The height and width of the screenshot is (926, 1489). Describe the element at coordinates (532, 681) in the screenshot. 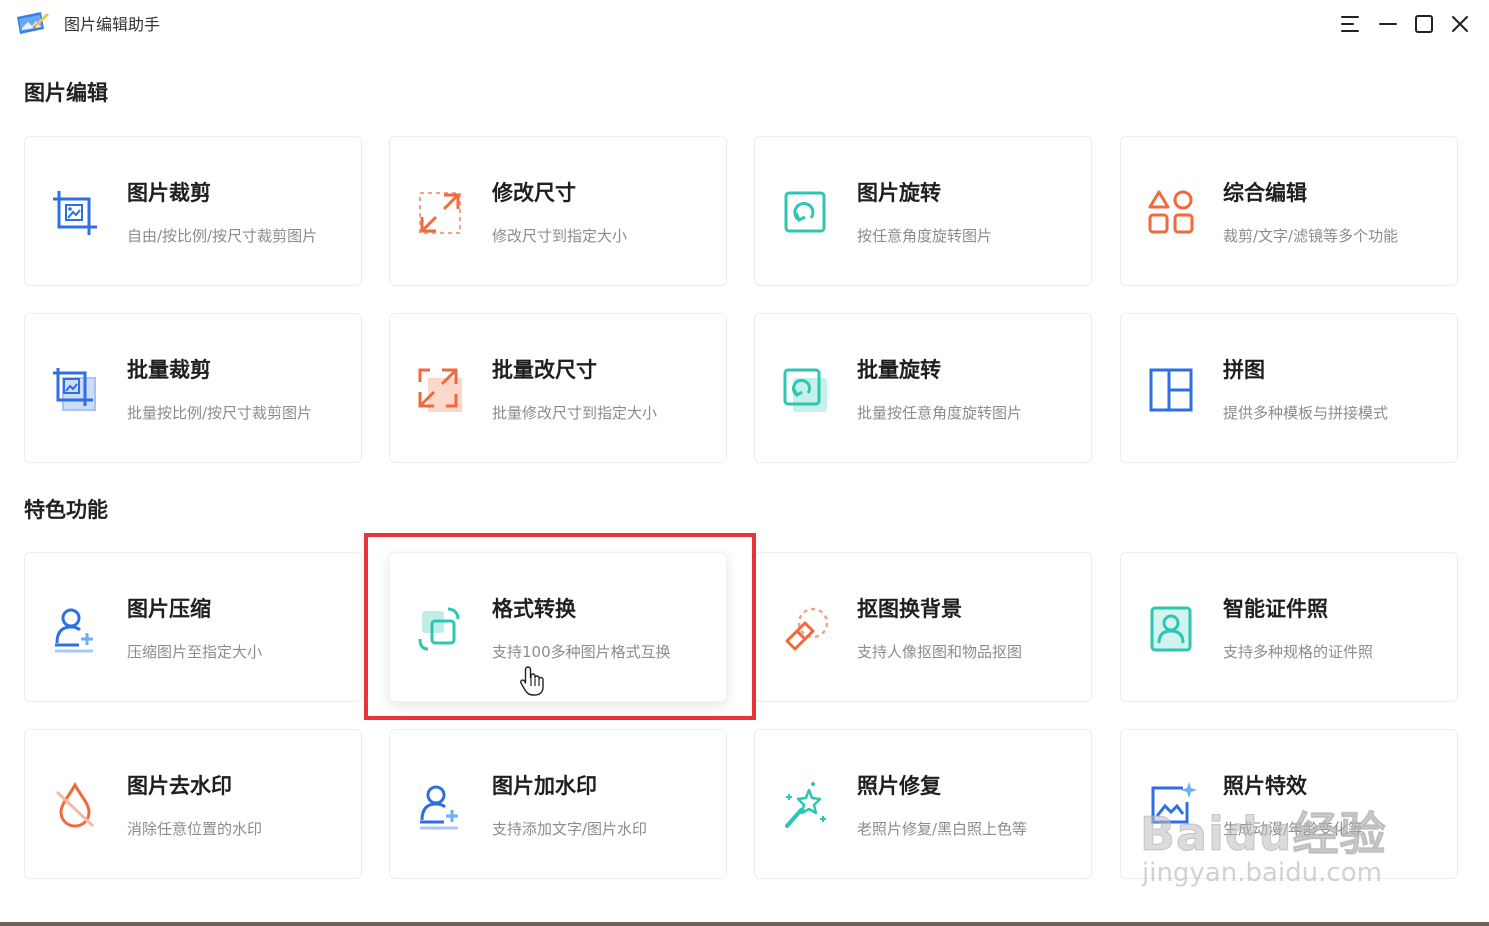

I see `hand-pointer-icon` at that location.